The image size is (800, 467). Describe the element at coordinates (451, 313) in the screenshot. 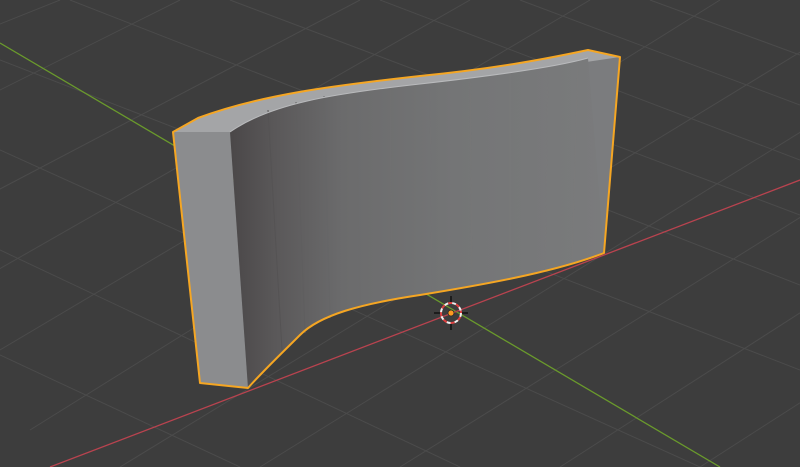

I see `object-origin-dot` at that location.